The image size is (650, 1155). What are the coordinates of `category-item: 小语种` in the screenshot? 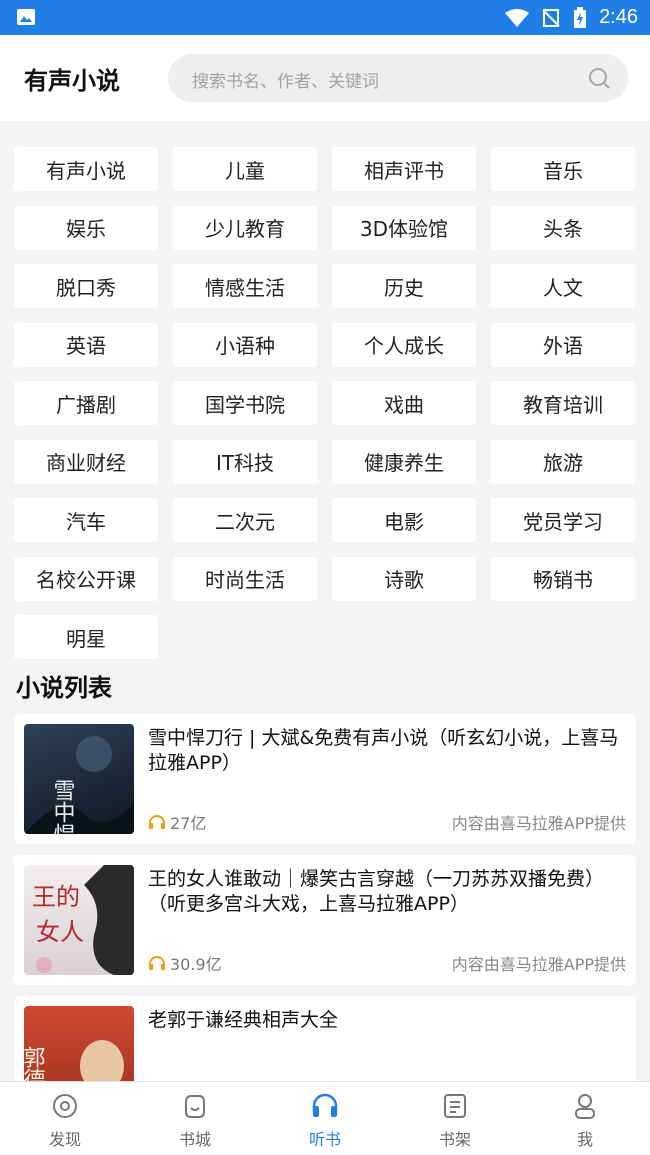 It's located at (245, 344).